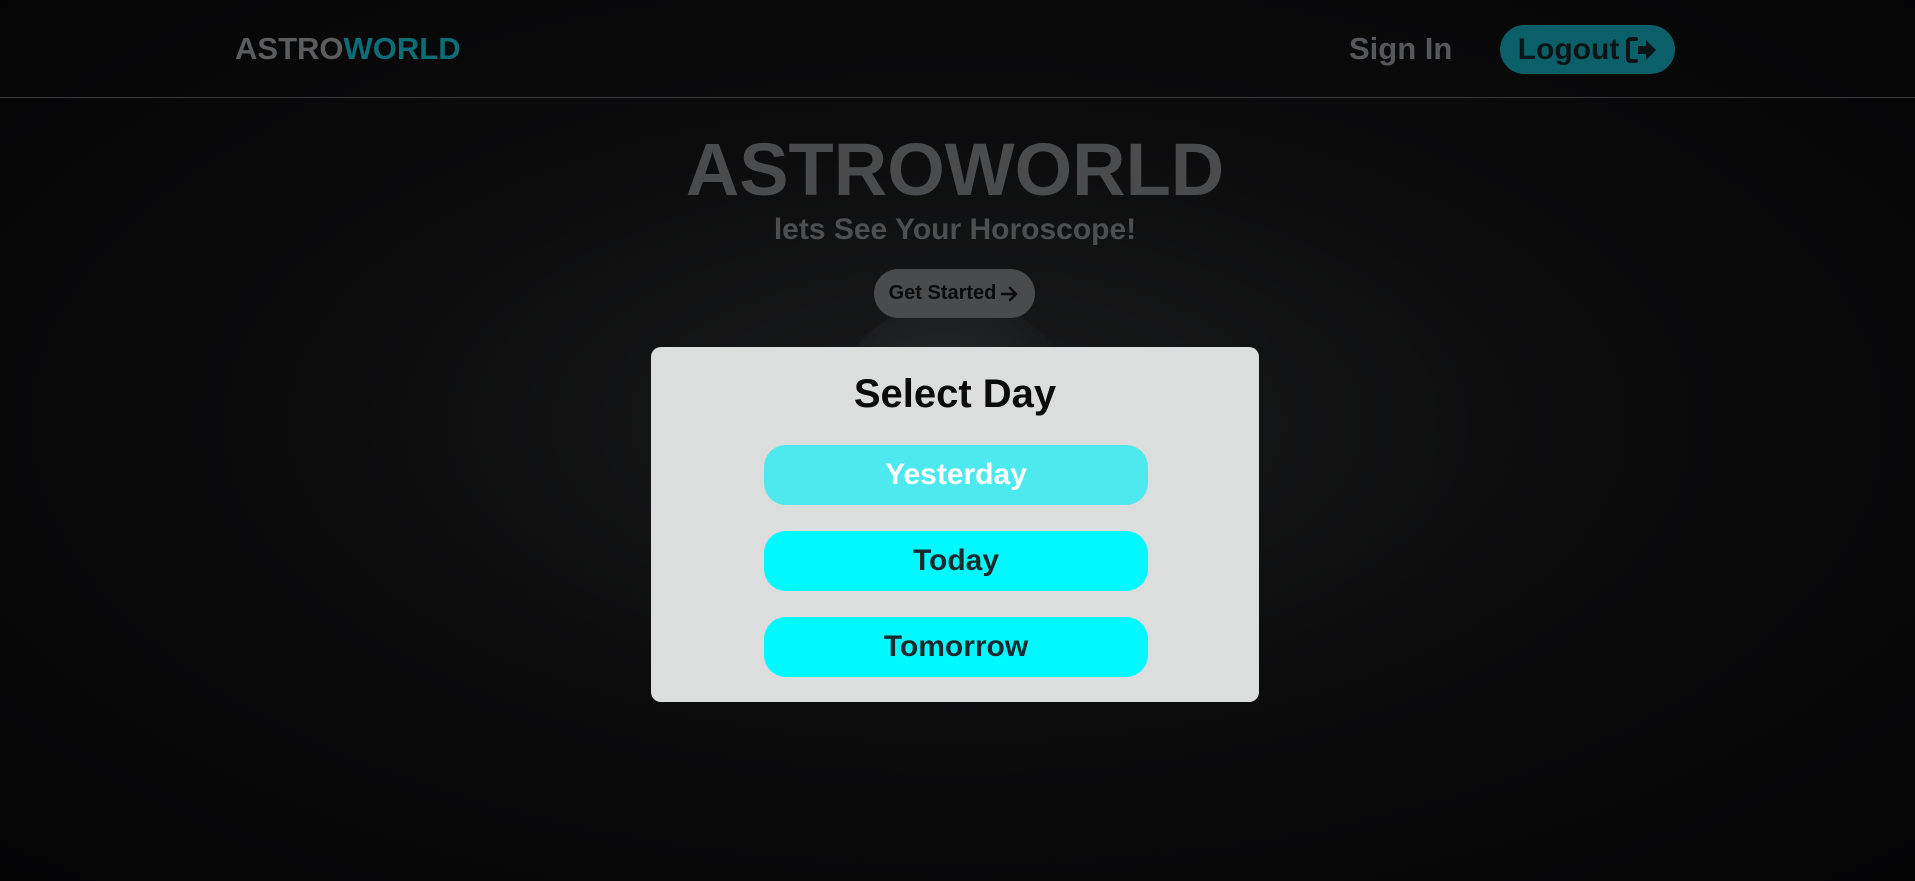 This screenshot has width=1915, height=881. What do you see at coordinates (956, 475) in the screenshot?
I see `yesterday-button: Yesterday` at bounding box center [956, 475].